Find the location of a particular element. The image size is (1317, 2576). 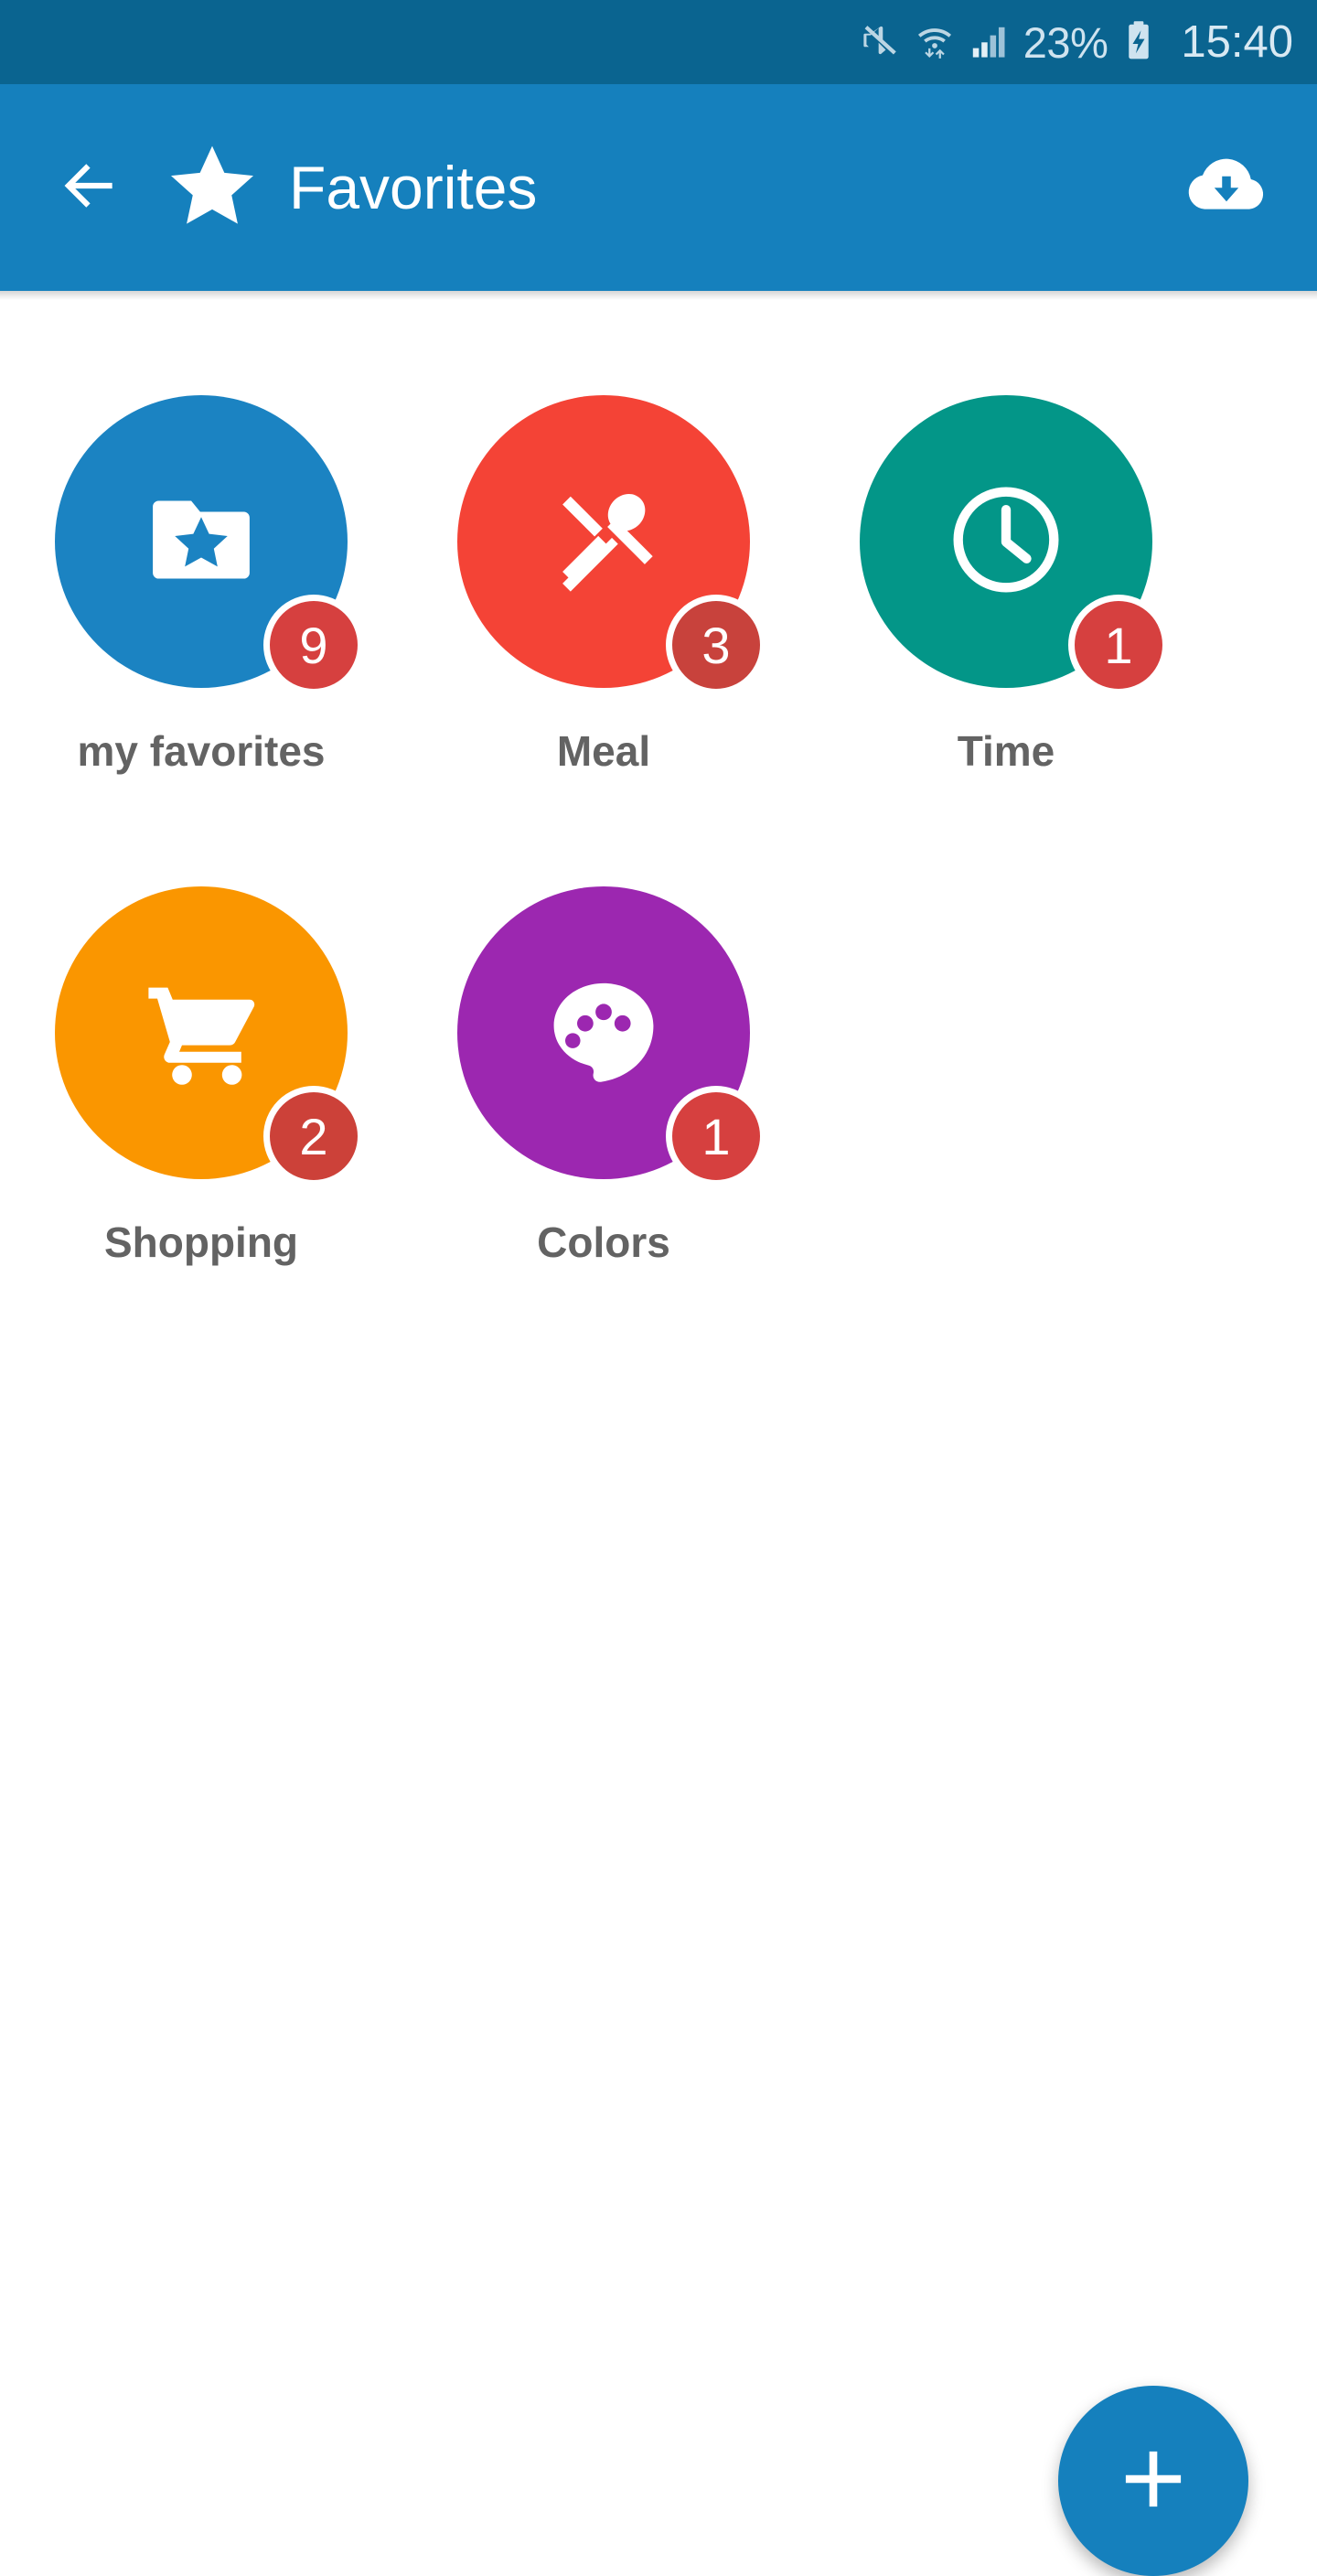

bubble-wrap: 3 is located at coordinates (611, 545).